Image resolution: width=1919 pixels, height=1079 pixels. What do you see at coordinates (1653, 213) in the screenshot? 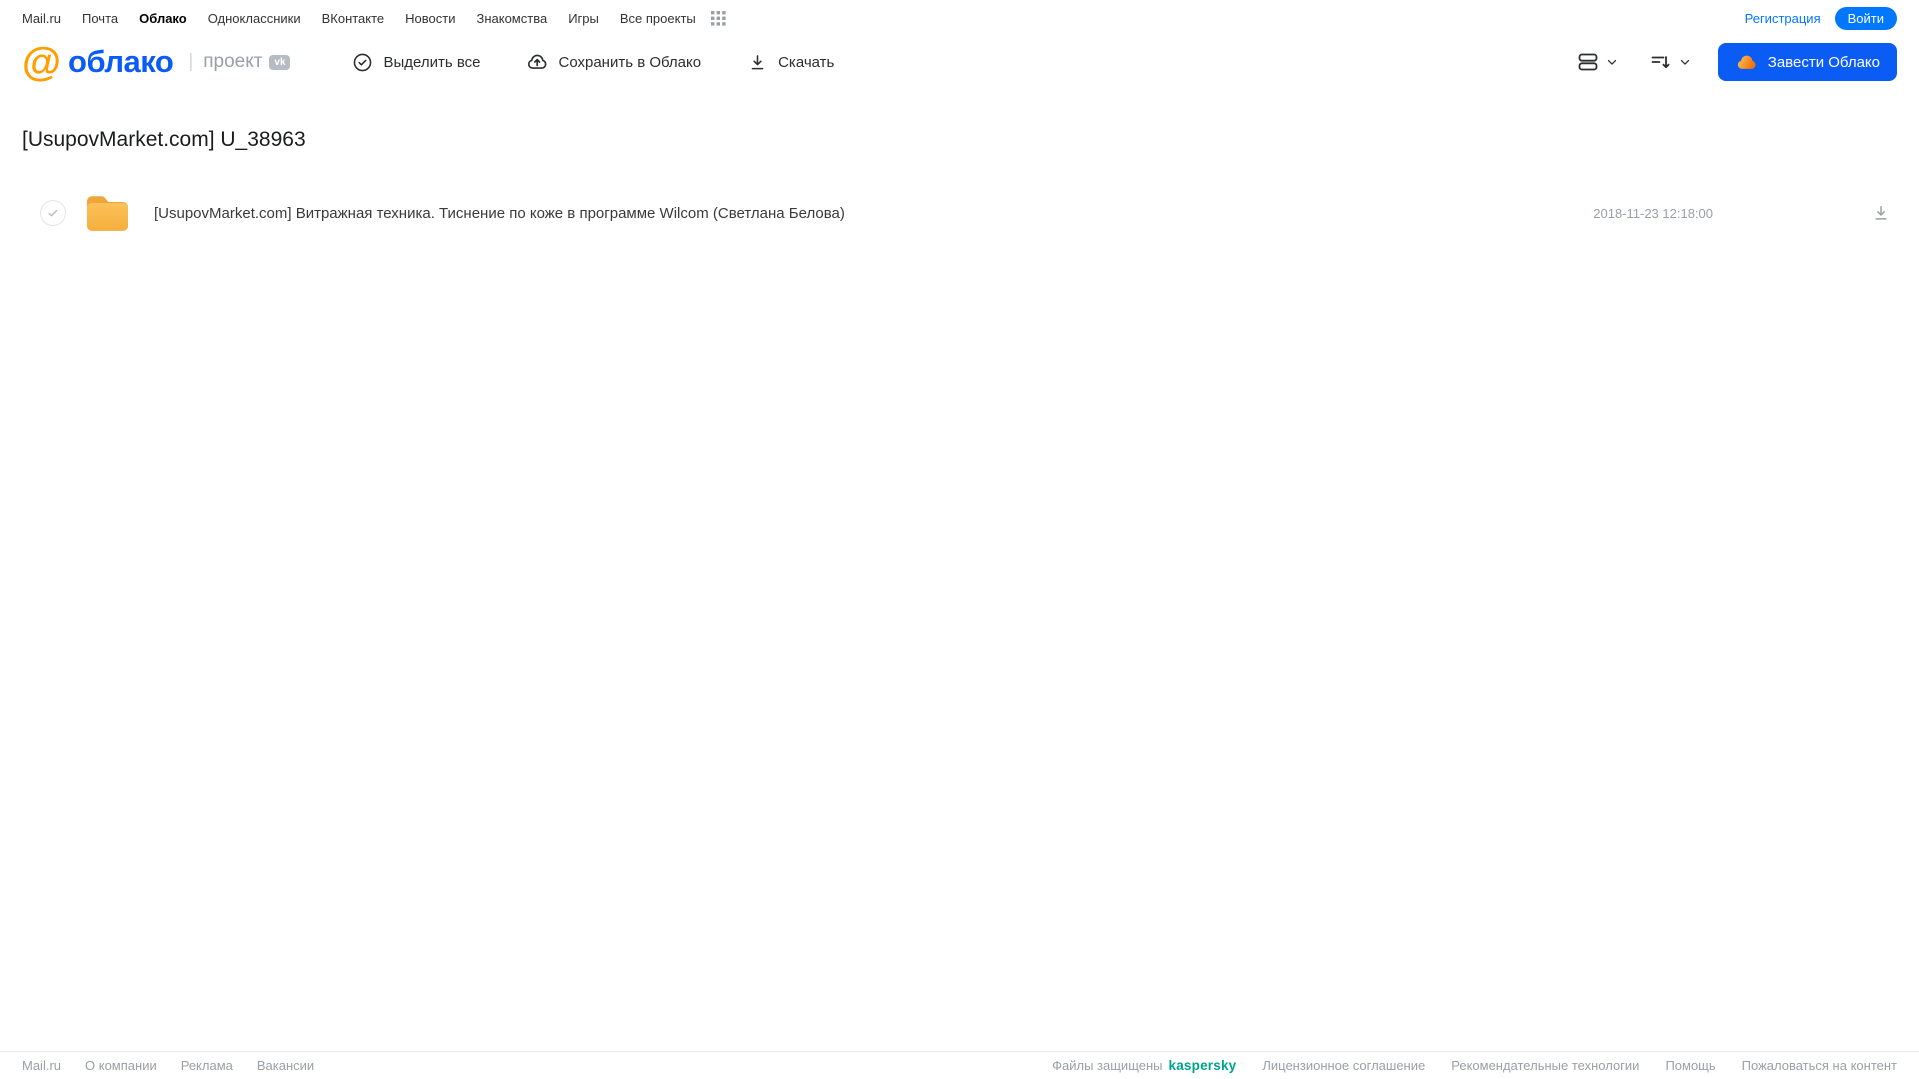
I see `file-date: 2018-11-23 12:18:00` at bounding box center [1653, 213].